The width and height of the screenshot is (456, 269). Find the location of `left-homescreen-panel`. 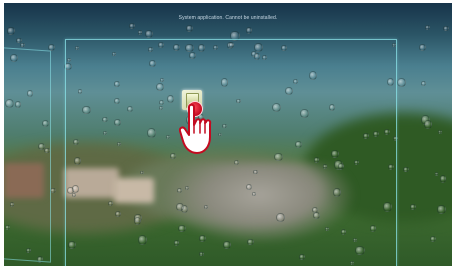

left-homescreen-panel is located at coordinates (27, 155).